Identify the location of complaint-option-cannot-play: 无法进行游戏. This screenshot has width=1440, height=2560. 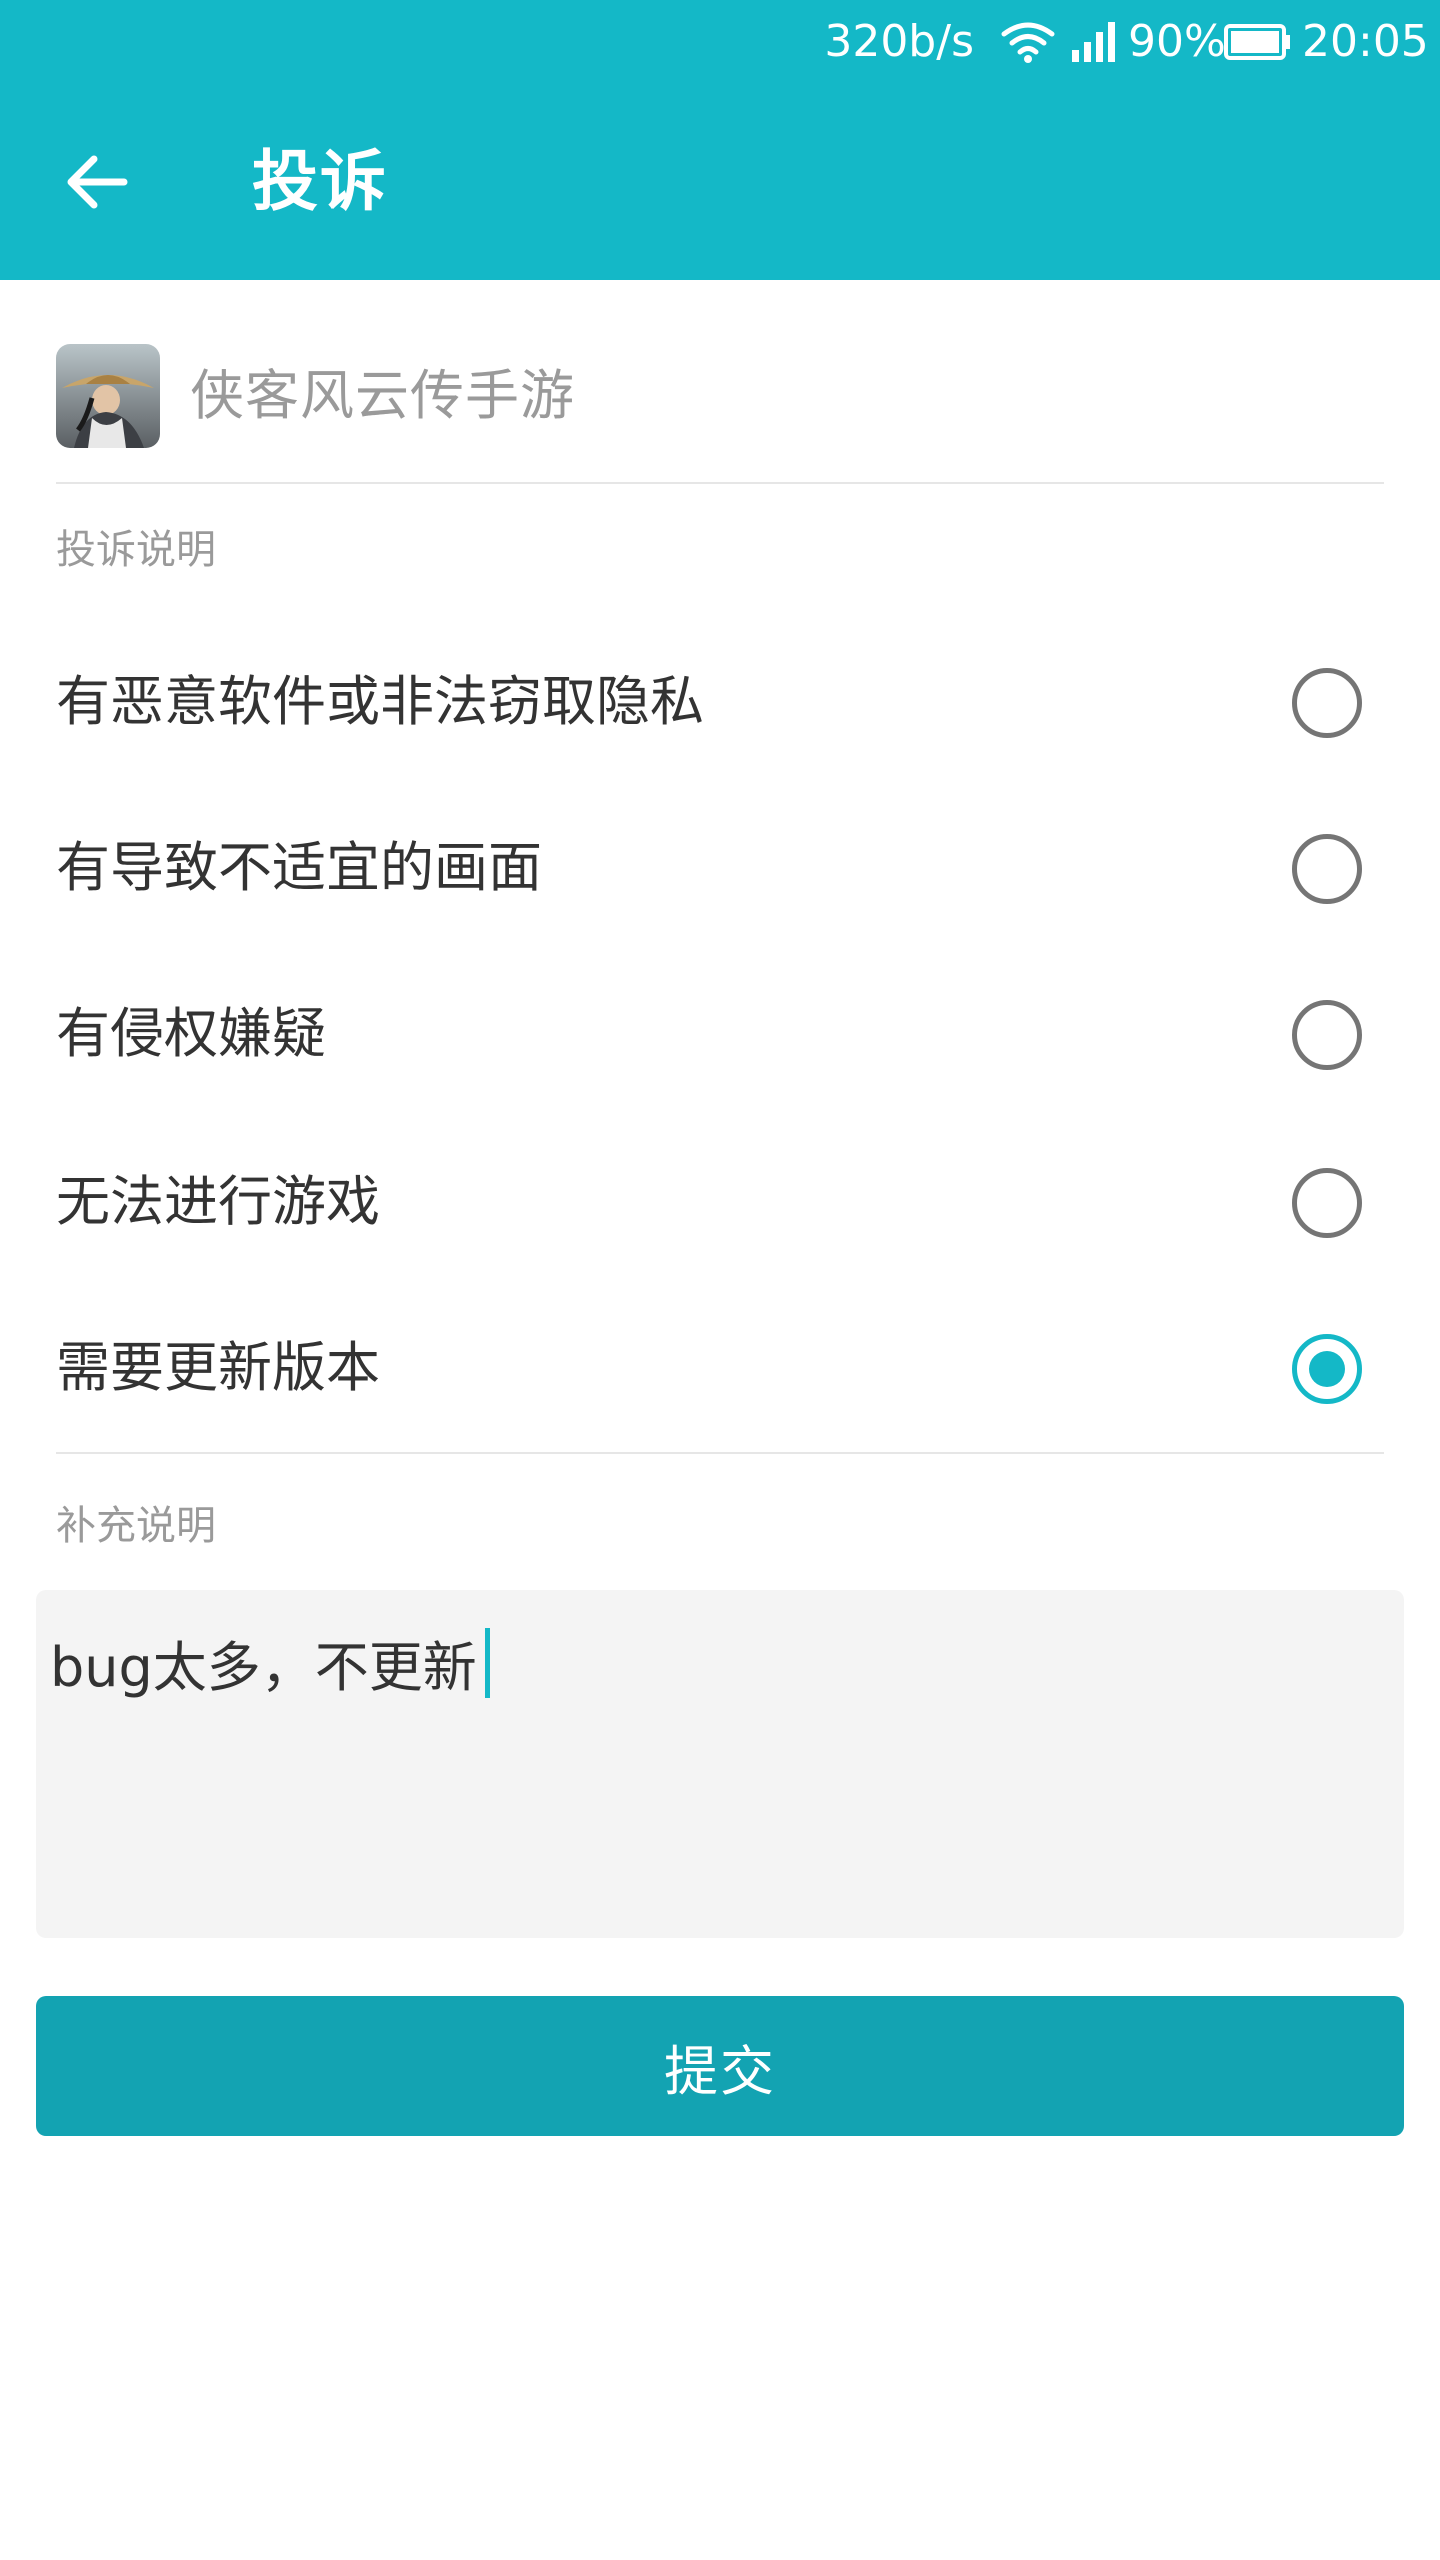
(720, 1204).